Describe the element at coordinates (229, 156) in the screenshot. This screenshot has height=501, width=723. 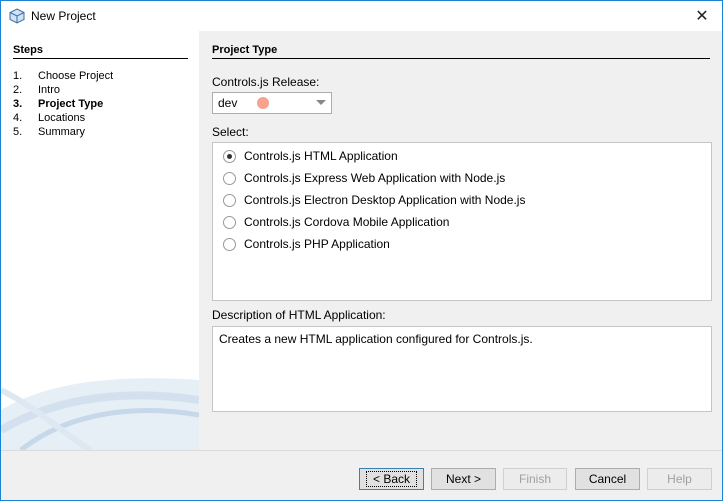
I see `radio-button-checked` at that location.